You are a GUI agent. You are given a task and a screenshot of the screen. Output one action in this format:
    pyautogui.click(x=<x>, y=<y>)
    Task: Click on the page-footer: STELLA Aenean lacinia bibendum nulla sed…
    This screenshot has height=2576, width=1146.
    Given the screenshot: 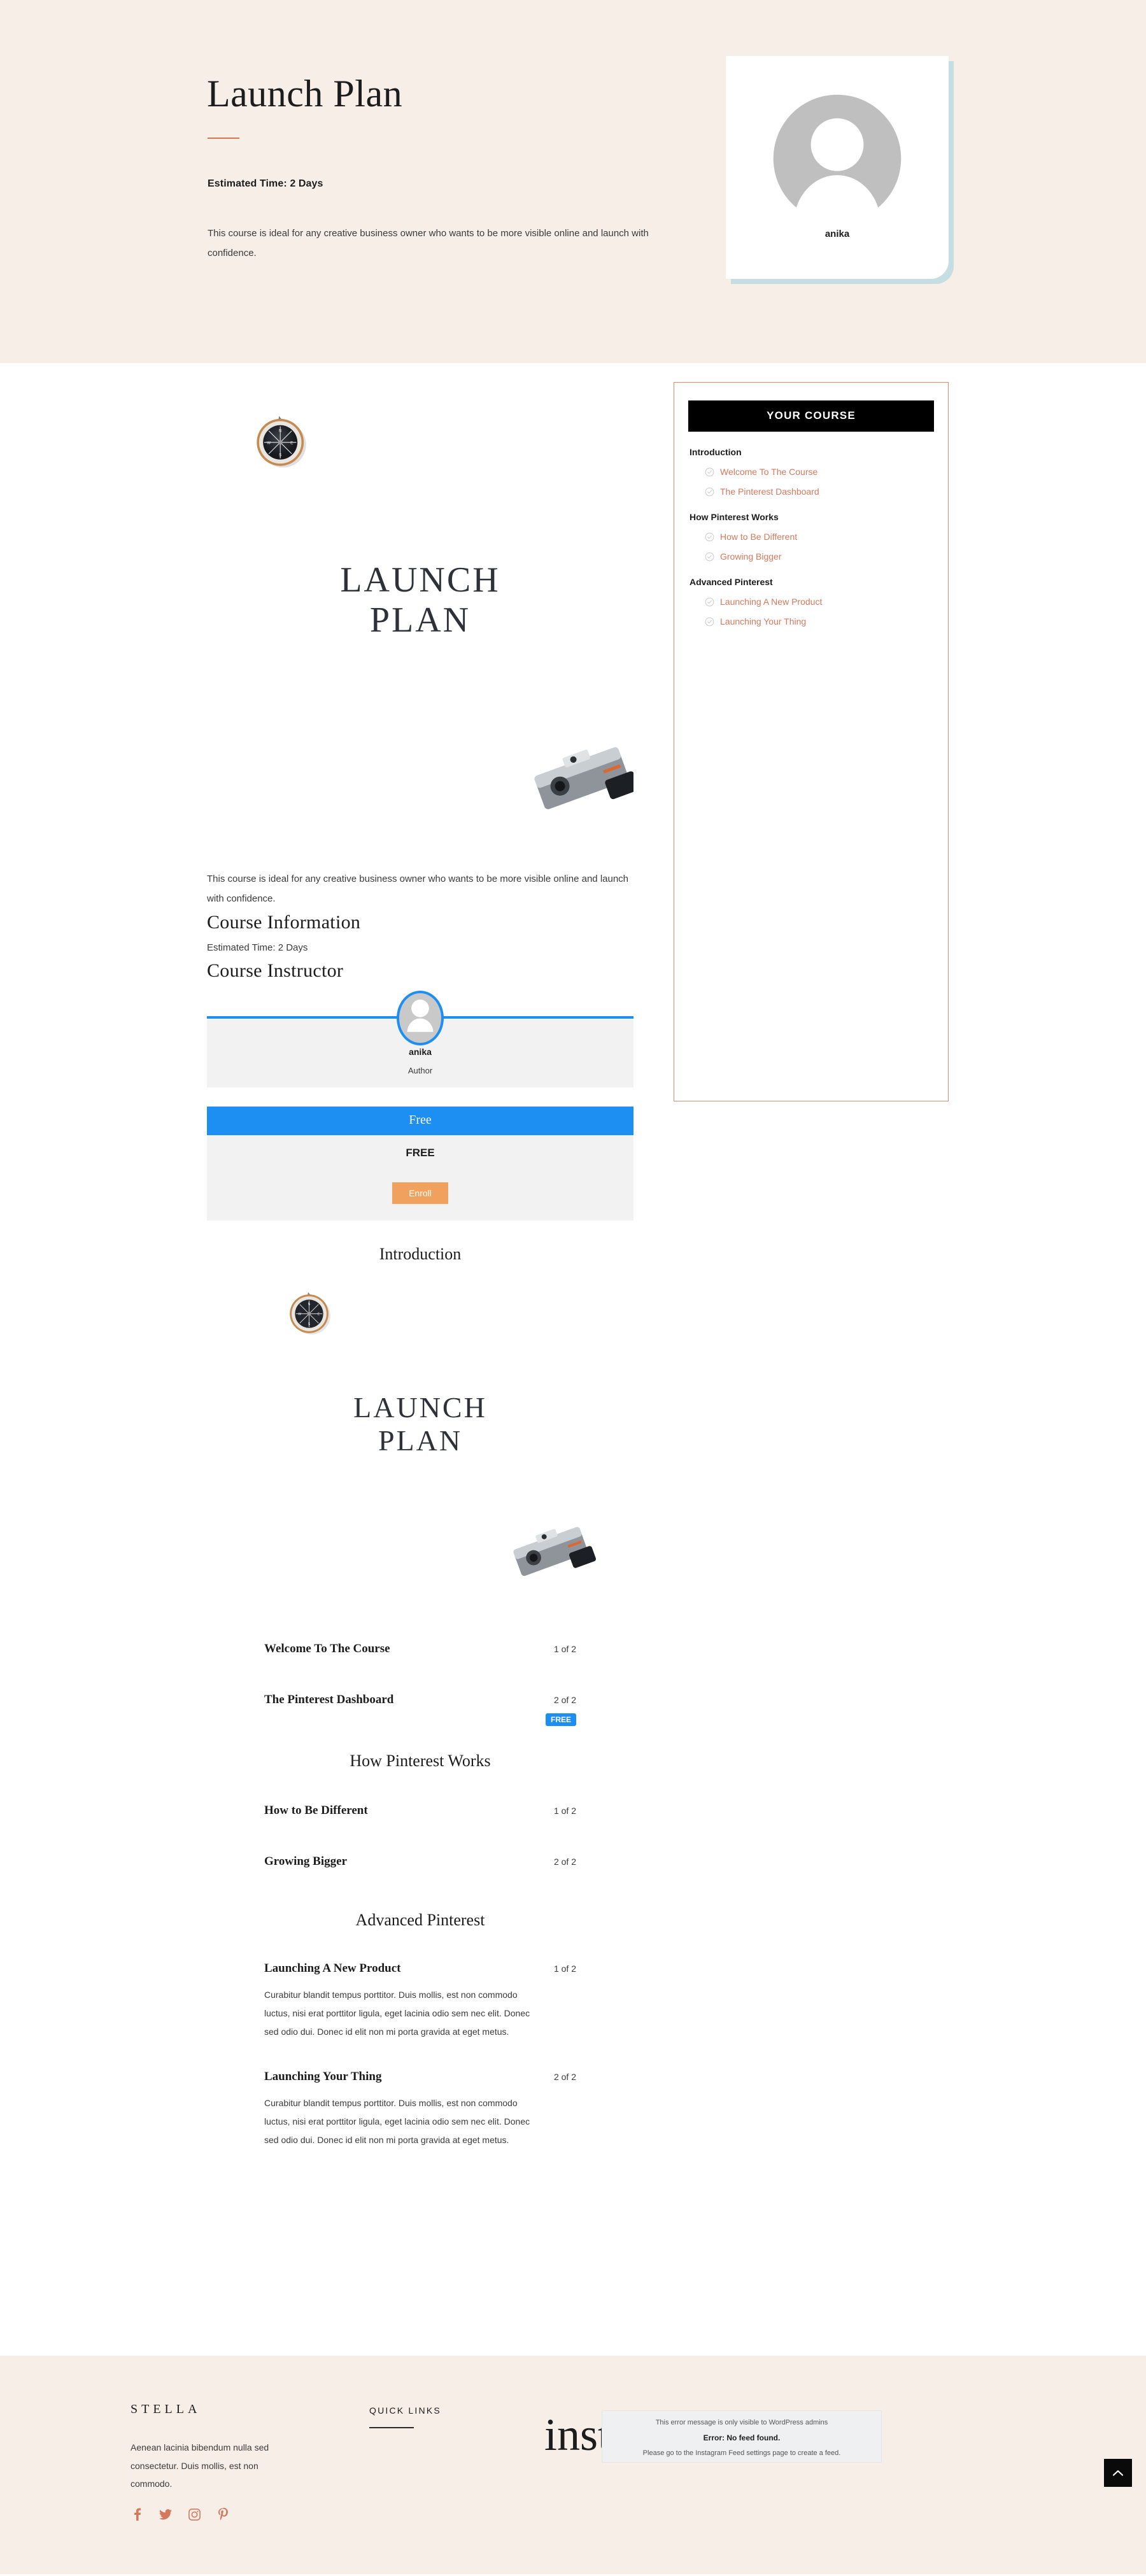 What is the action you would take?
    pyautogui.click(x=573, y=2465)
    